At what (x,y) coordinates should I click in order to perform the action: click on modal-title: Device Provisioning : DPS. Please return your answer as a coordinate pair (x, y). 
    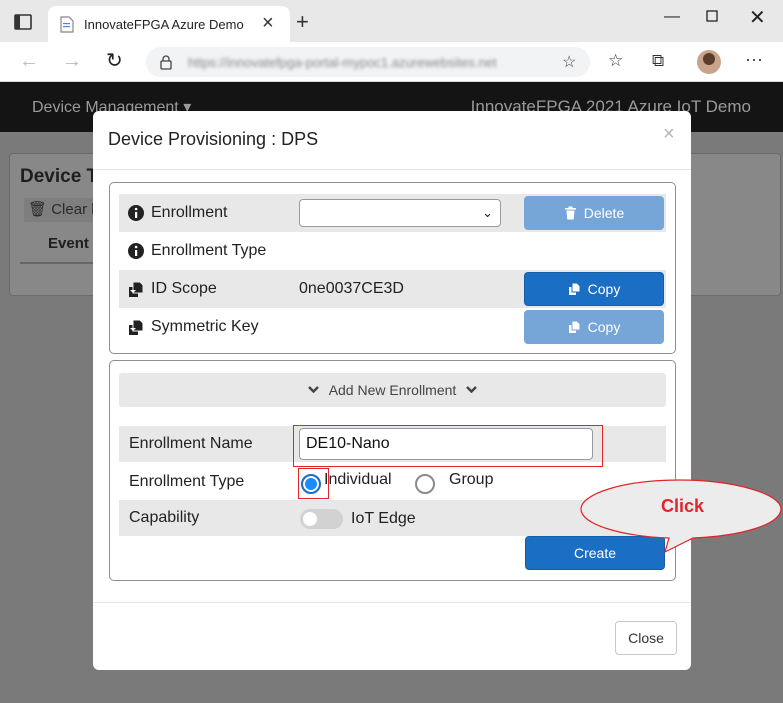
    Looking at the image, I should click on (213, 139).